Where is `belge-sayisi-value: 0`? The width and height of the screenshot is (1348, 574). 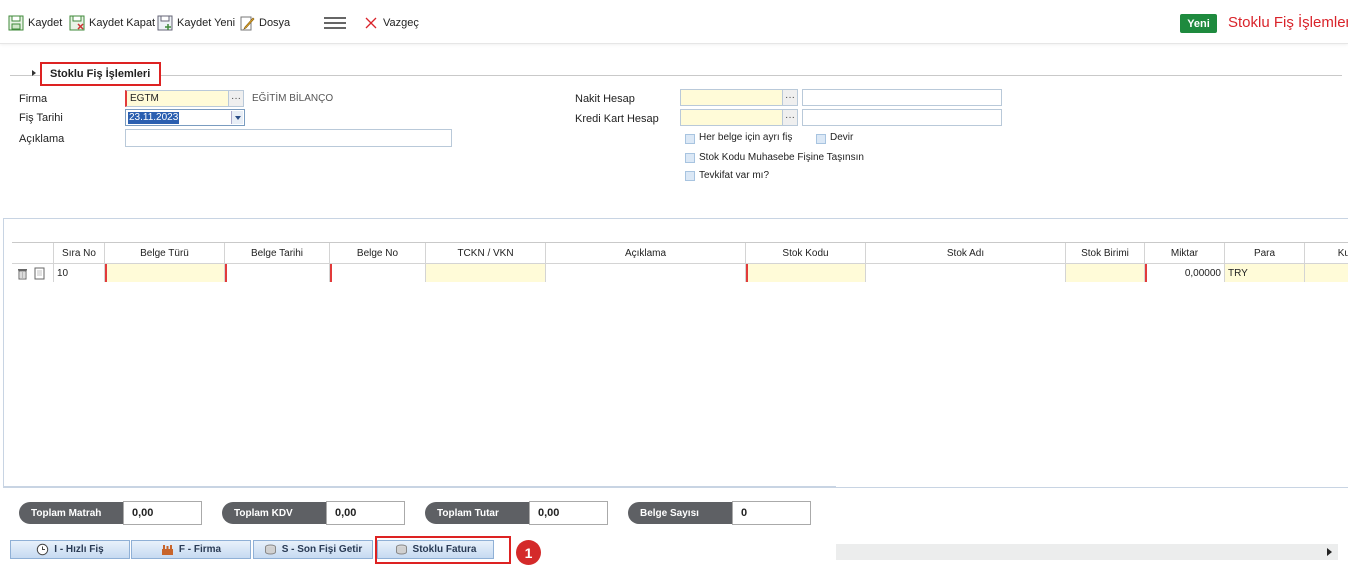
belge-sayisi-value: 0 is located at coordinates (771, 513).